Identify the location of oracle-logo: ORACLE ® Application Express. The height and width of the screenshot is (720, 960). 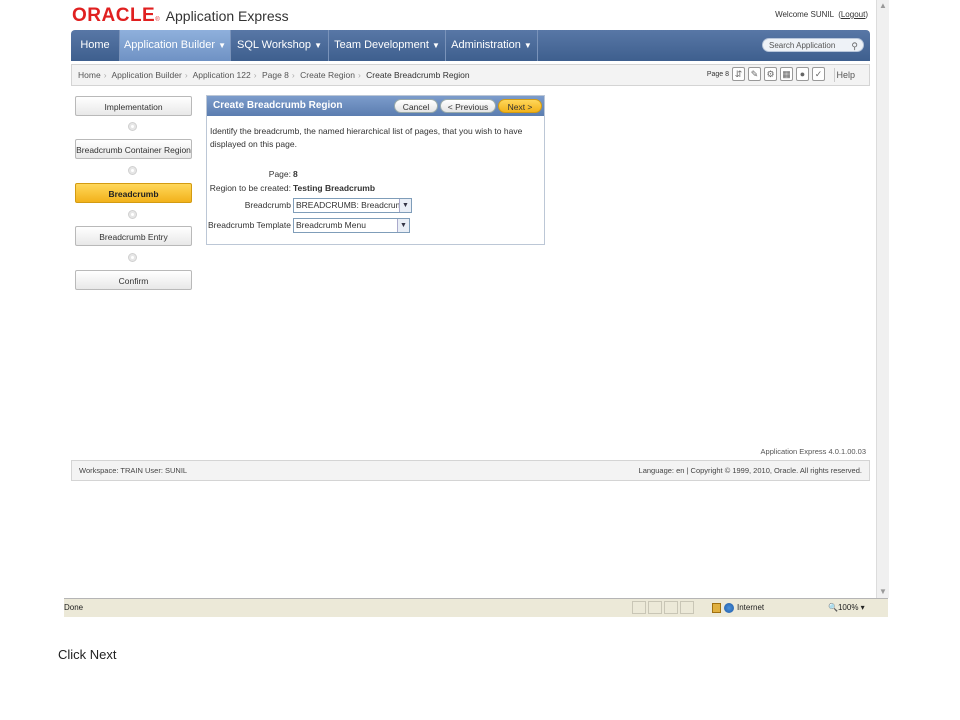
(180, 16).